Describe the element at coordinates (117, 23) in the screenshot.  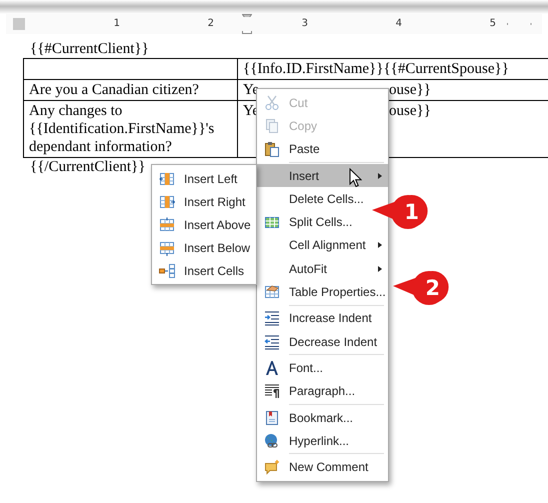
I see `ruler-number: 1` at that location.